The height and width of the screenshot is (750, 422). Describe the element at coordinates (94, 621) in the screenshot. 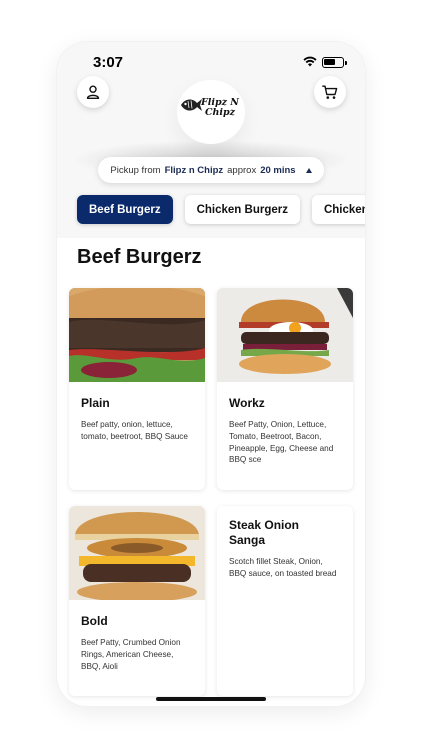

I see `menu-item-name: Bold` at that location.